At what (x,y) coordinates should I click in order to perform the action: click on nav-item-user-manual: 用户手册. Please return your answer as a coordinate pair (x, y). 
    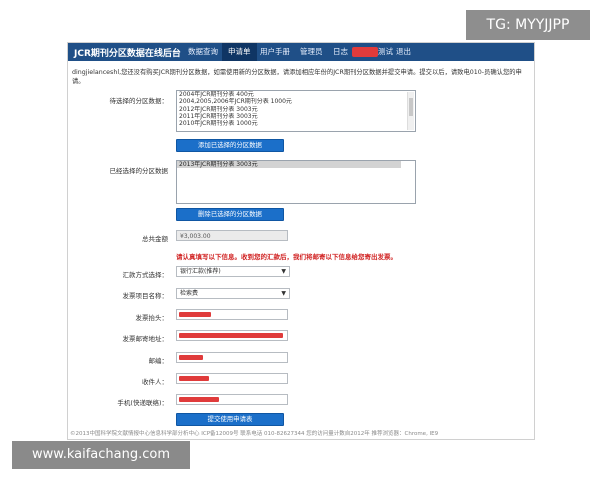
    Looking at the image, I should click on (275, 52).